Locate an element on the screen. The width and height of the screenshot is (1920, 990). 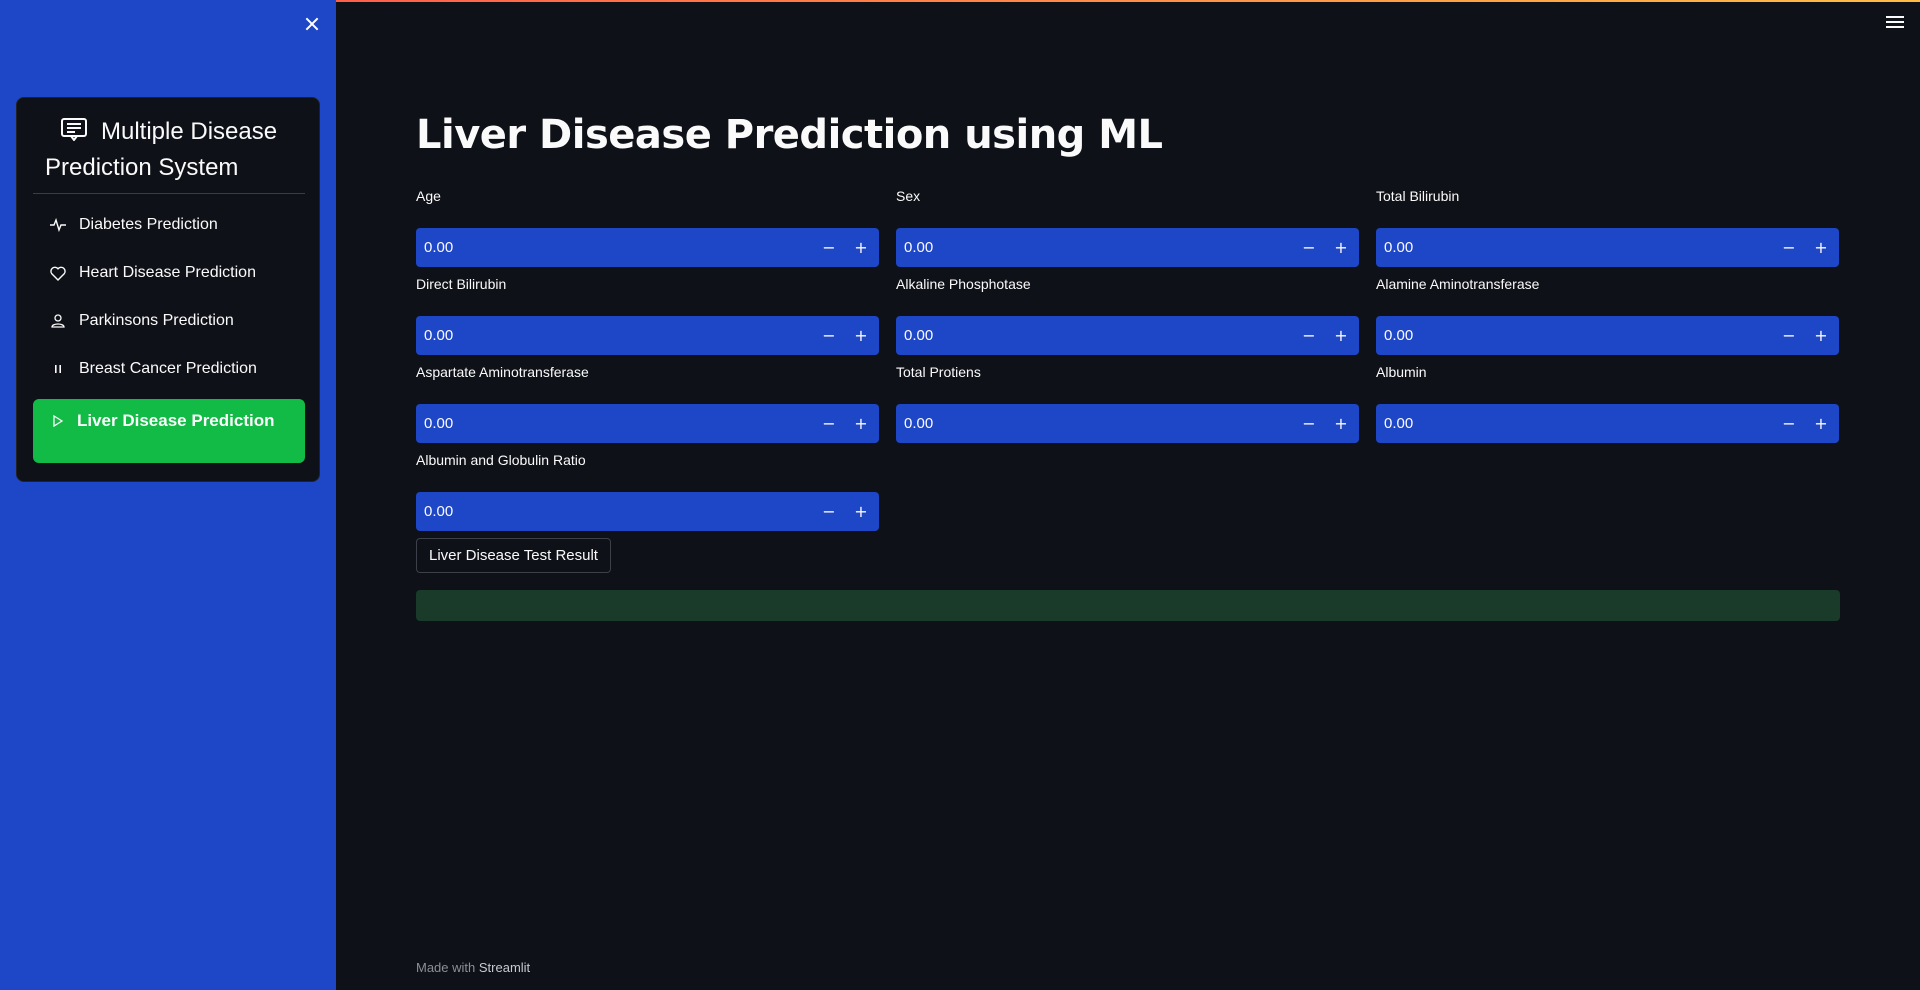
field-total-bilirubin: Total Bilirubin − + is located at coordinates (1607, 227).